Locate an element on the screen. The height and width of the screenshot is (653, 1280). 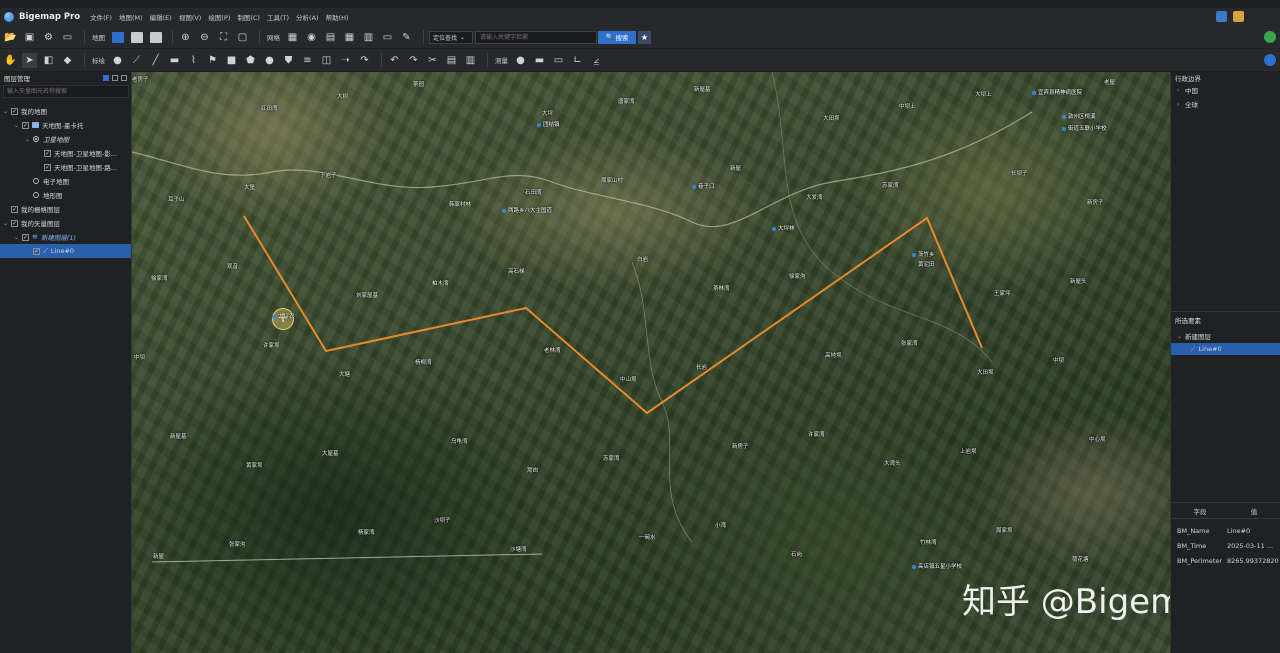
line-feature-icon: ⟋ is located at coordinates (45, 251).